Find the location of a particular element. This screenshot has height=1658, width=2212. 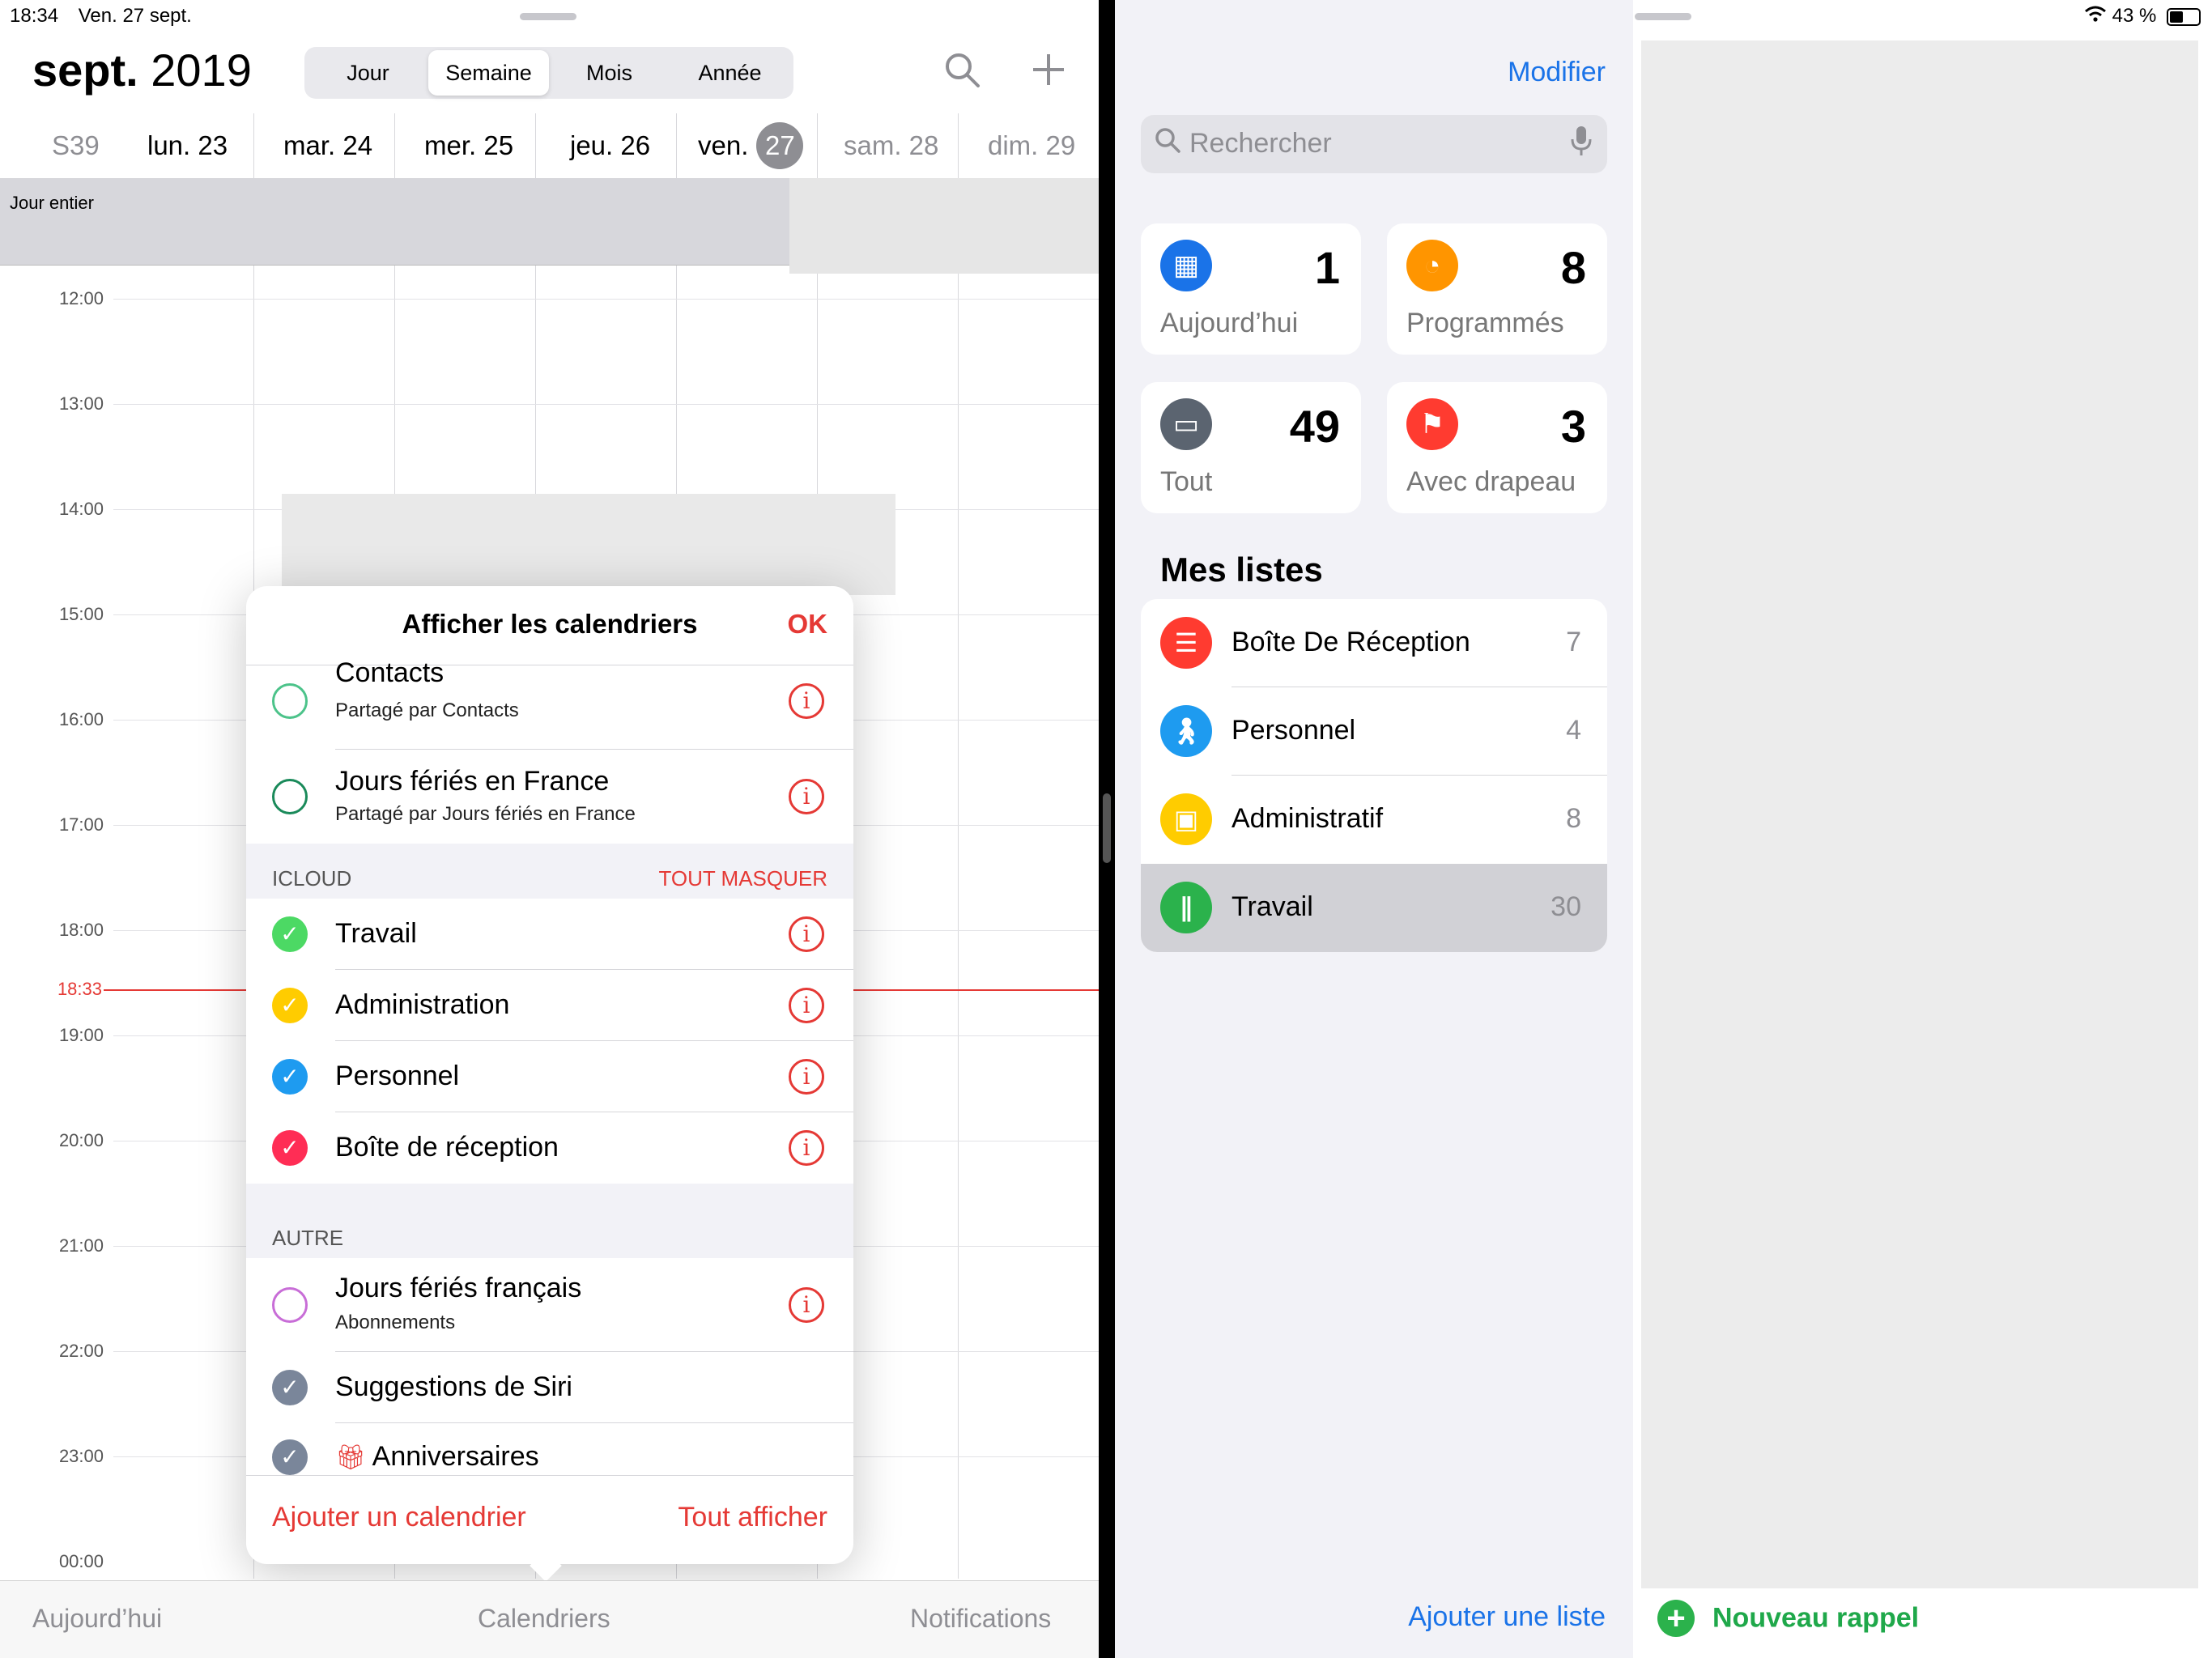

calendar-row-inbox: ✓ Boîte de réception i is located at coordinates (549, 1148).